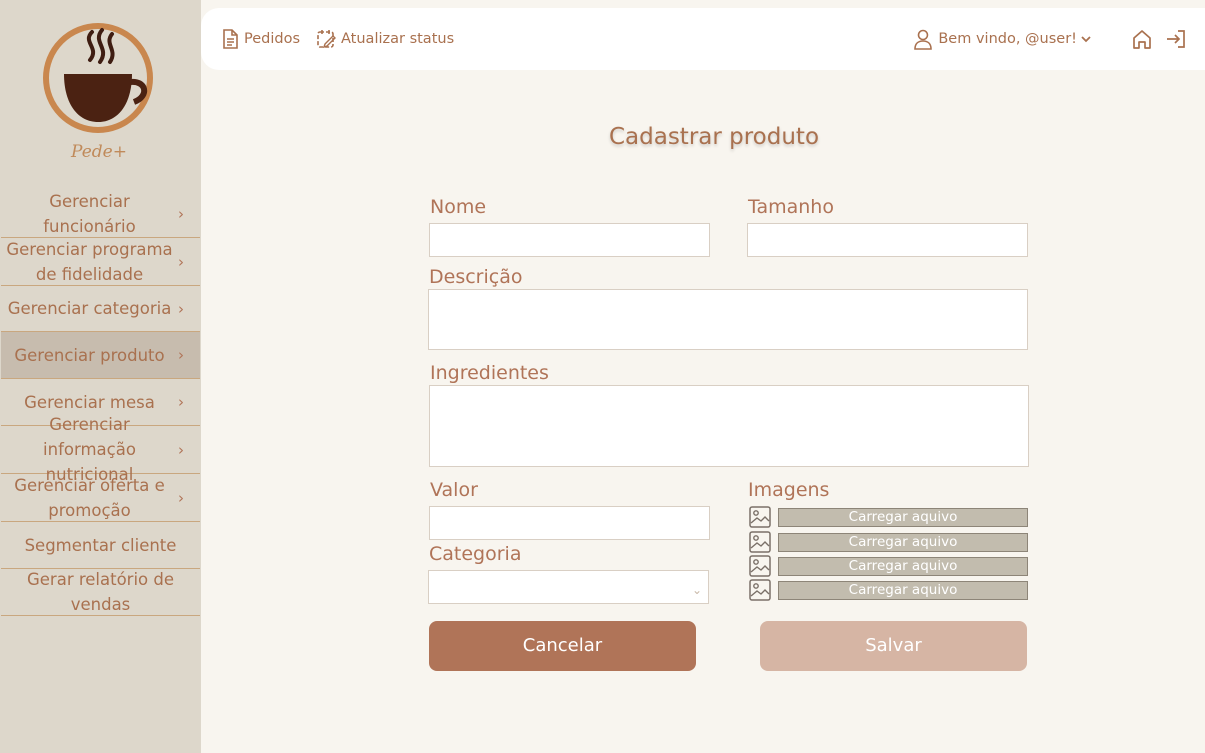  I want to click on sidebar-item-relatorio-vendas: Gerar relatório de vendas, so click(100, 592).